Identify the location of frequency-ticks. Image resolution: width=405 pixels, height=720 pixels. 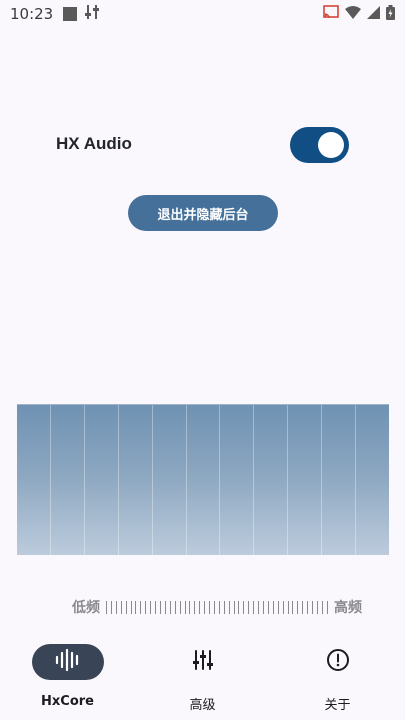
(217, 607).